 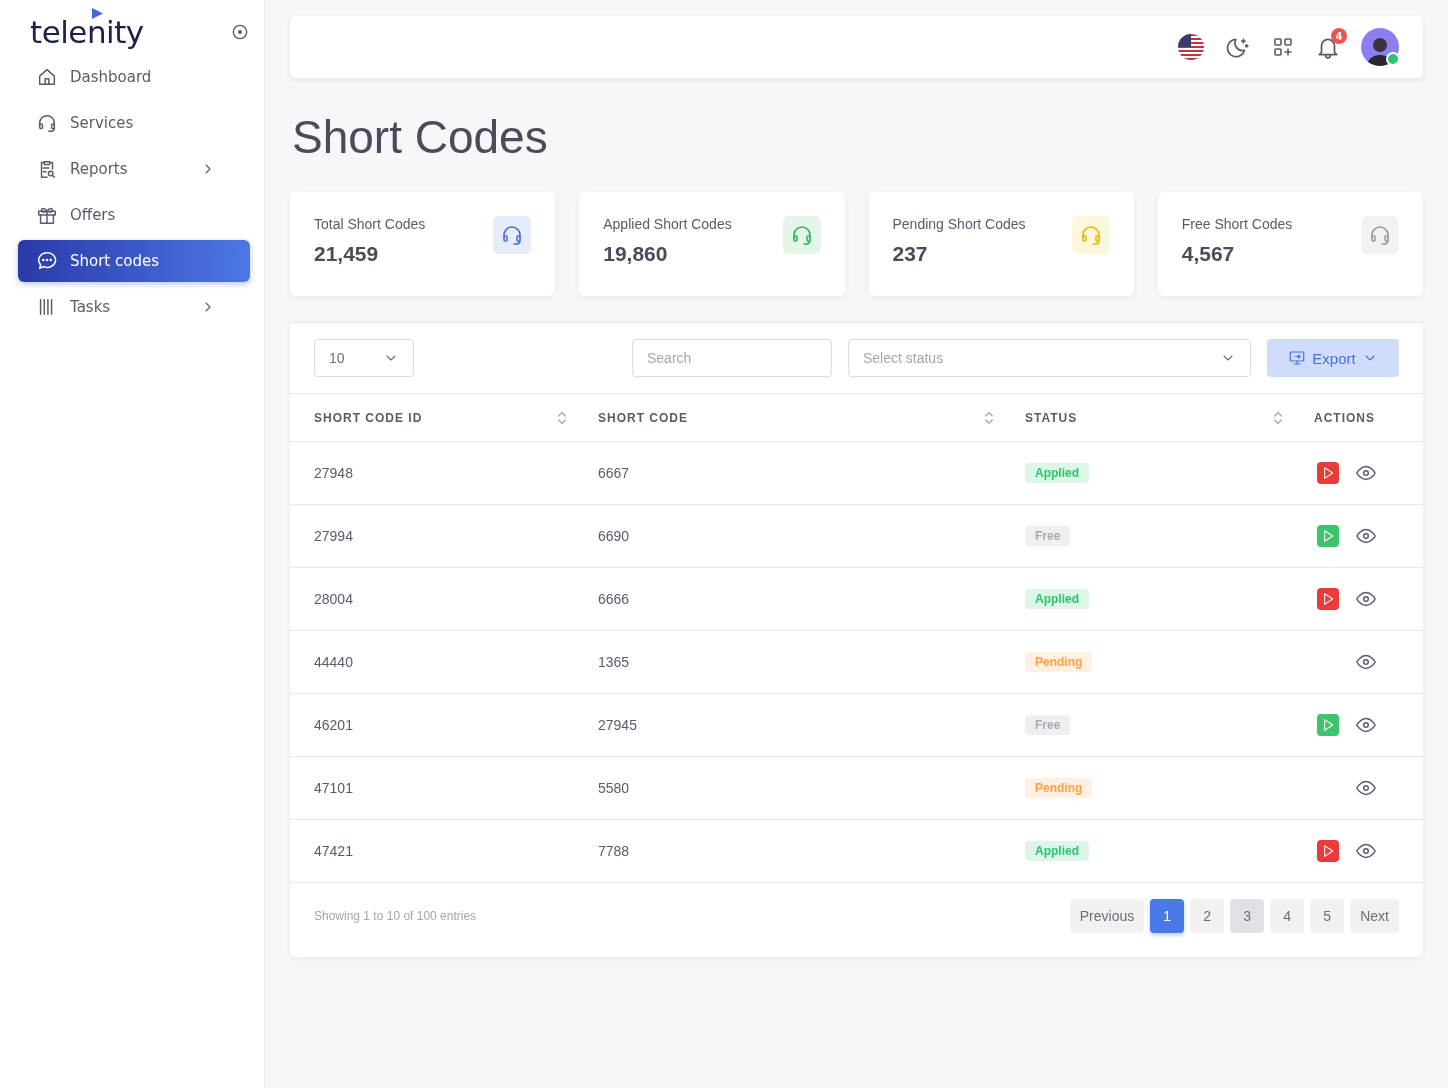 I want to click on column-header: SHORT CODE ID, so click(x=368, y=417).